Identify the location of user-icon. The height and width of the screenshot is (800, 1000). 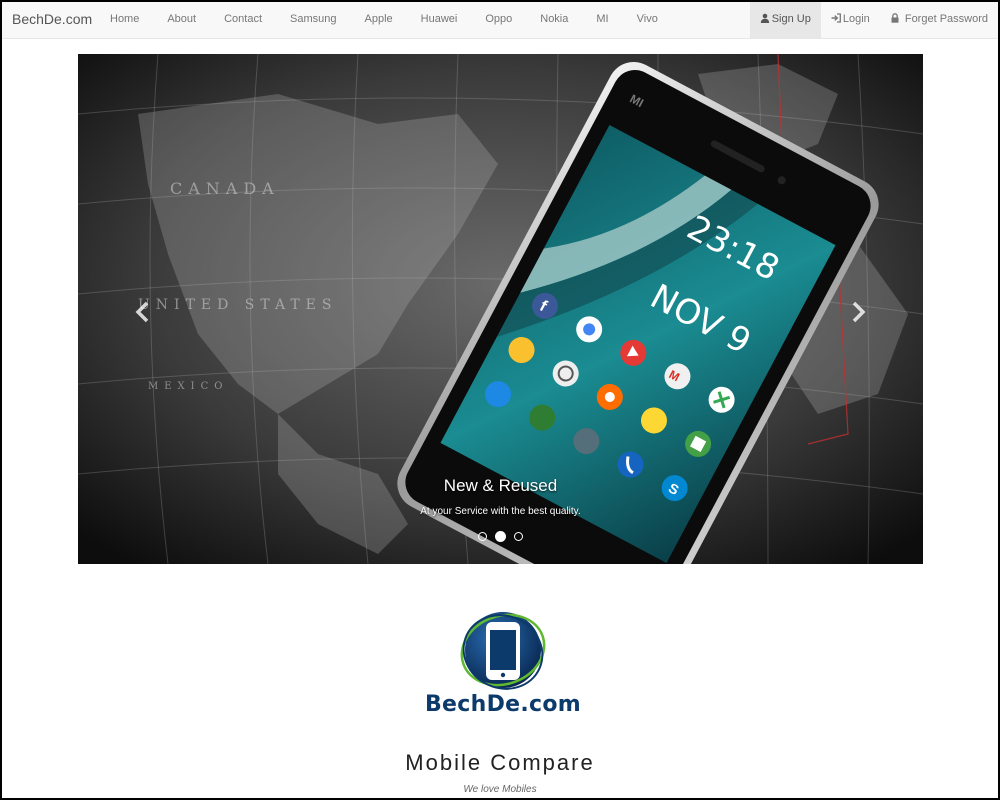
(764, 18).